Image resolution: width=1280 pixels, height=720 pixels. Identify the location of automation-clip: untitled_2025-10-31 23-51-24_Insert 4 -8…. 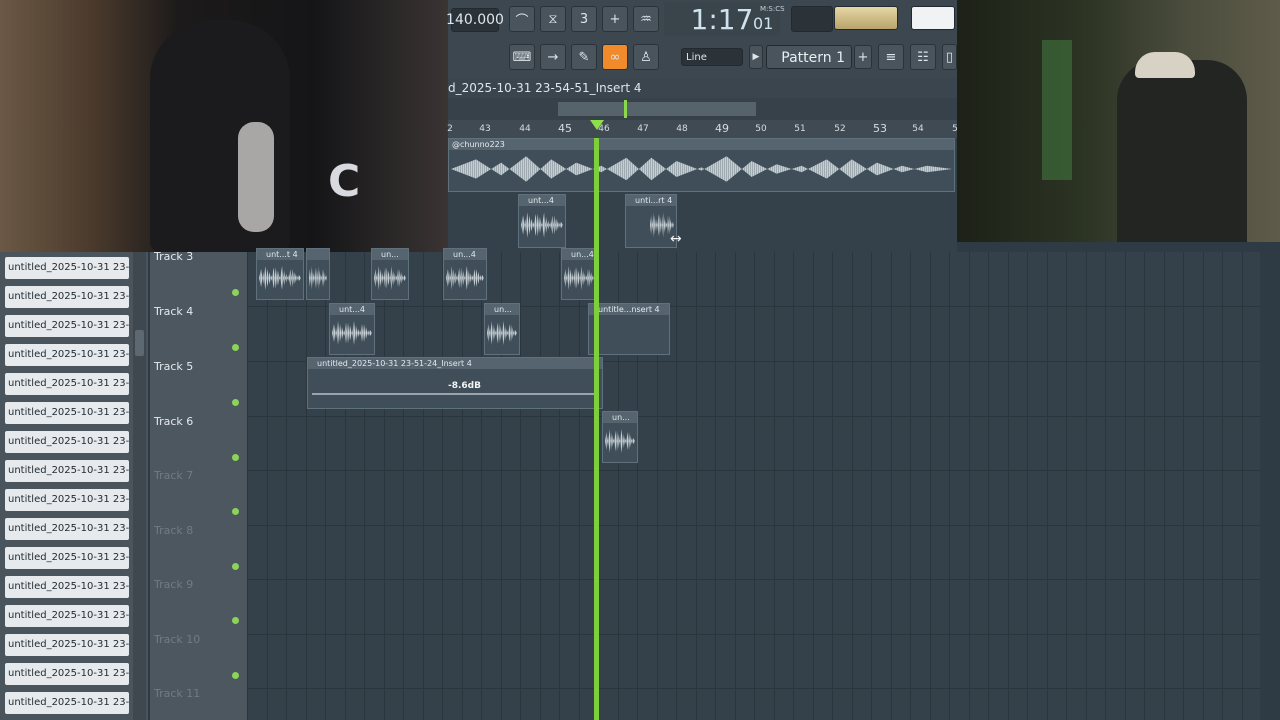
(455, 383).